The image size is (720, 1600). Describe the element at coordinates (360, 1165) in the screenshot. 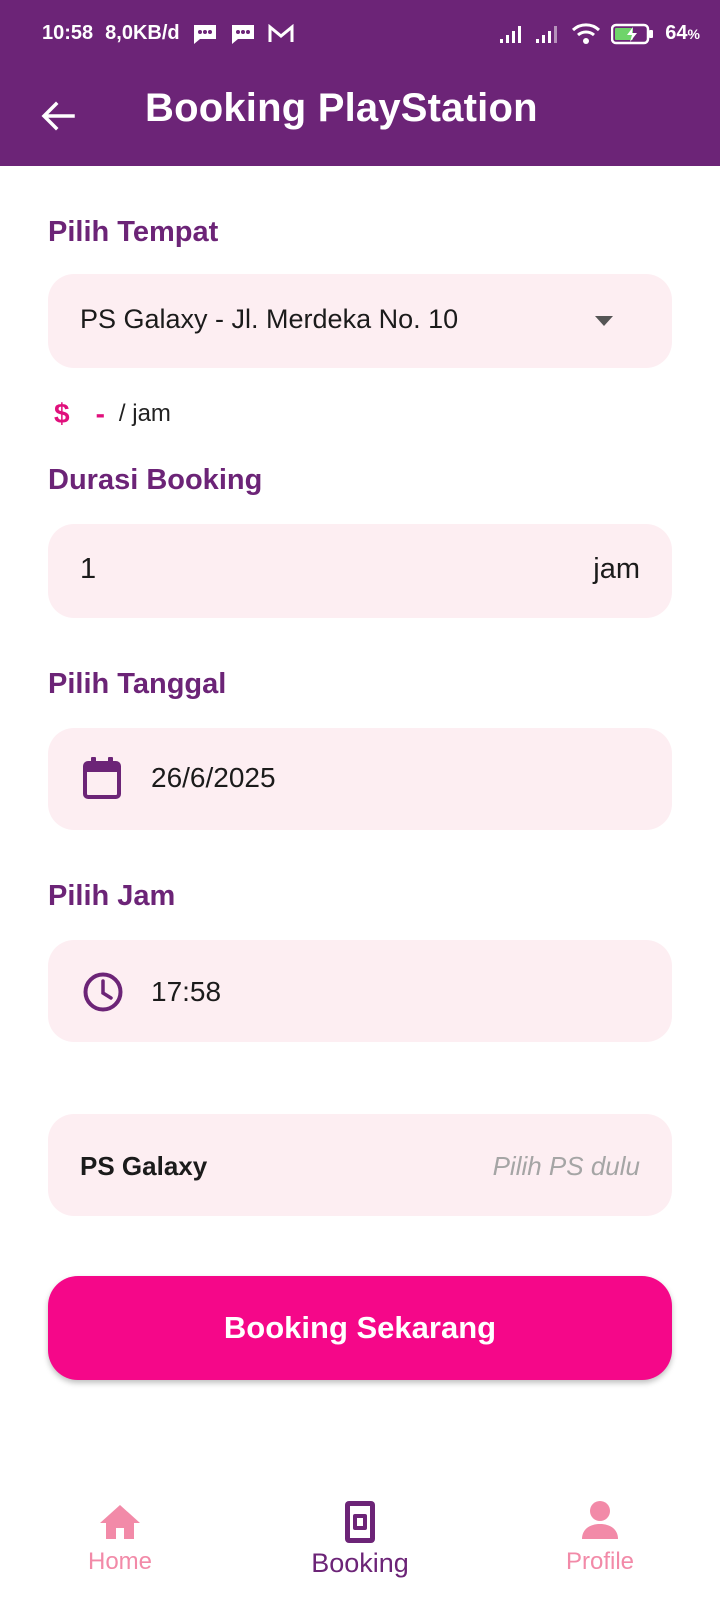

I see `ps-selection-field: PS Galaxy Pilih PS dulu` at that location.